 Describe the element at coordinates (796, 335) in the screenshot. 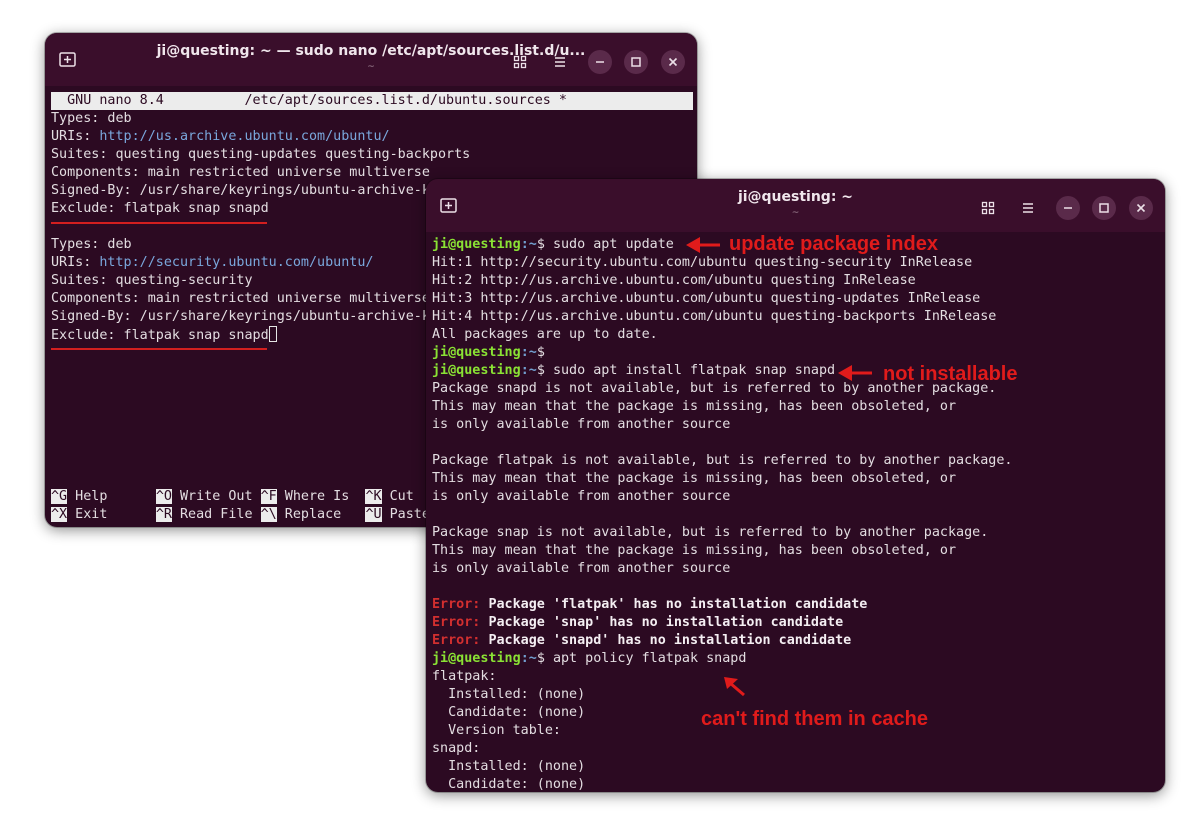

I see `terminal-line: All packages are up to date.` at that location.